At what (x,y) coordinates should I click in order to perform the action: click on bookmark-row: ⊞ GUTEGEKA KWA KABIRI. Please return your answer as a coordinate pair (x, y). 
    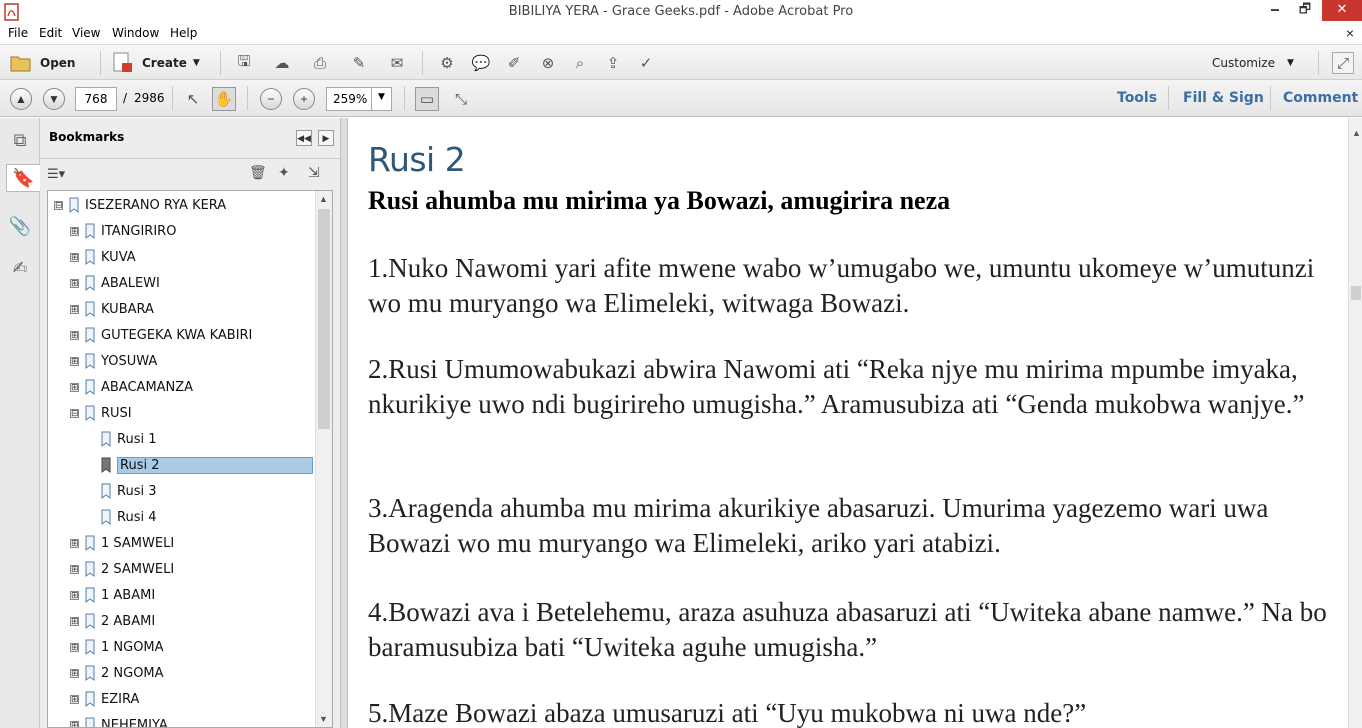
    Looking at the image, I should click on (161, 335).